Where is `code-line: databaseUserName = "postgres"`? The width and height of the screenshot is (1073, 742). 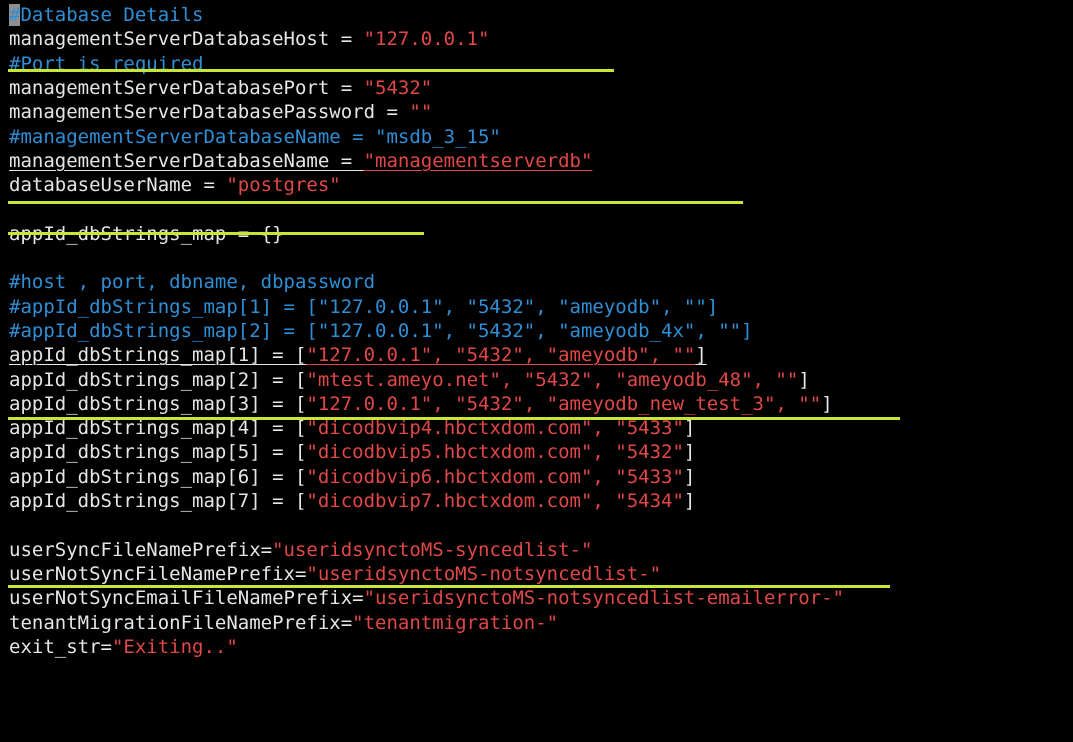
code-line: databaseUserName = "postgres" is located at coordinates (175, 185).